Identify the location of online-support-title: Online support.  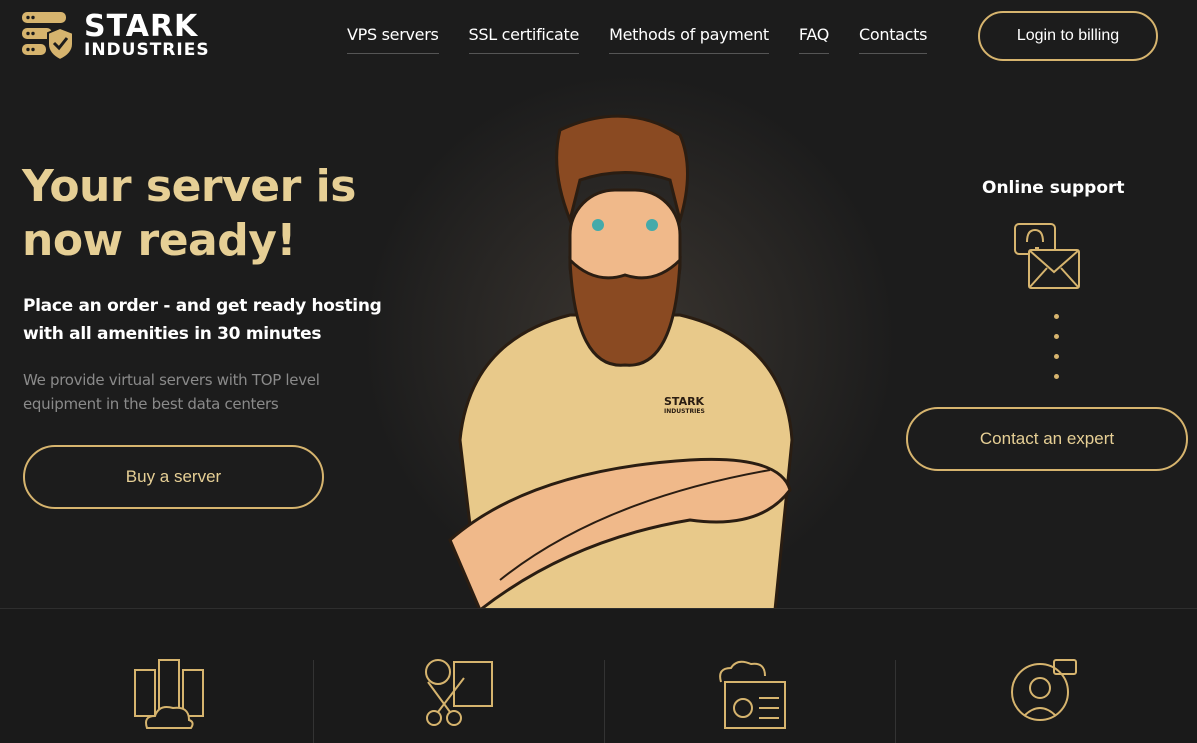
(1053, 188).